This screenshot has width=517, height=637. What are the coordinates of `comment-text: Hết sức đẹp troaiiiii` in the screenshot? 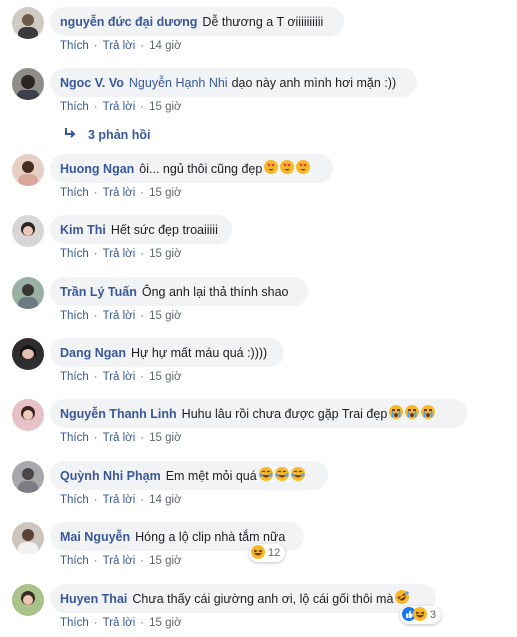 It's located at (164, 229).